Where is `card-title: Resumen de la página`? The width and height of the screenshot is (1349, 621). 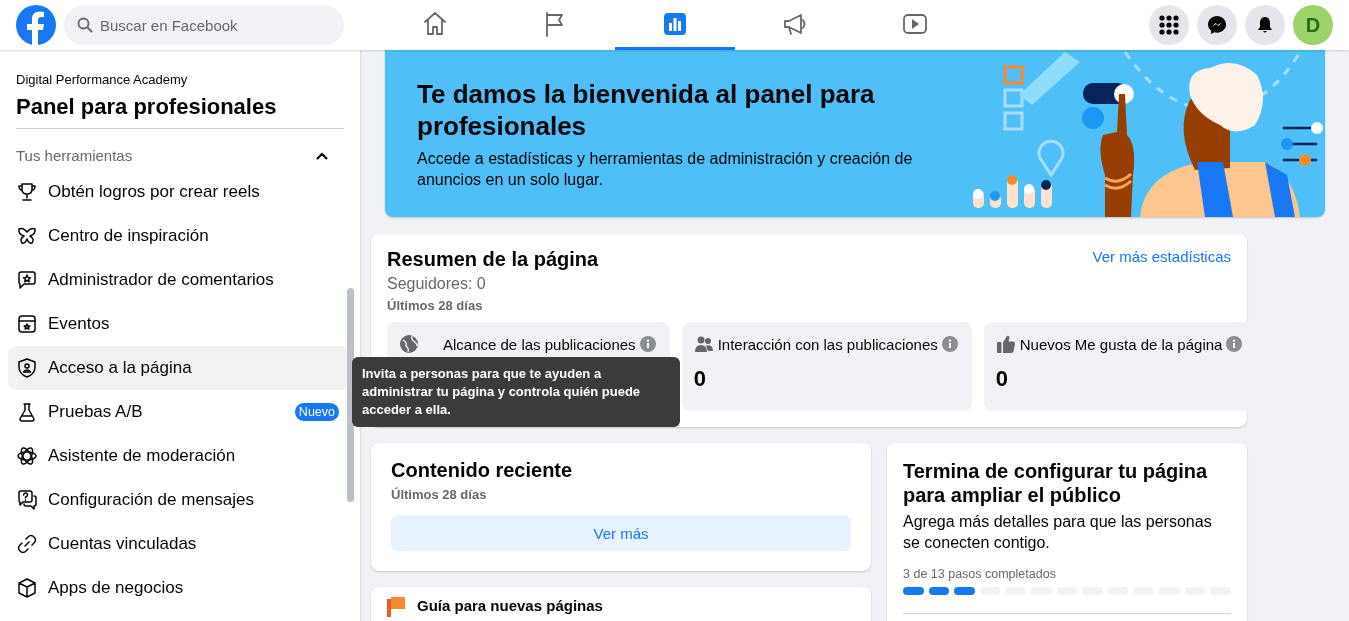 card-title: Resumen de la página is located at coordinates (493, 259).